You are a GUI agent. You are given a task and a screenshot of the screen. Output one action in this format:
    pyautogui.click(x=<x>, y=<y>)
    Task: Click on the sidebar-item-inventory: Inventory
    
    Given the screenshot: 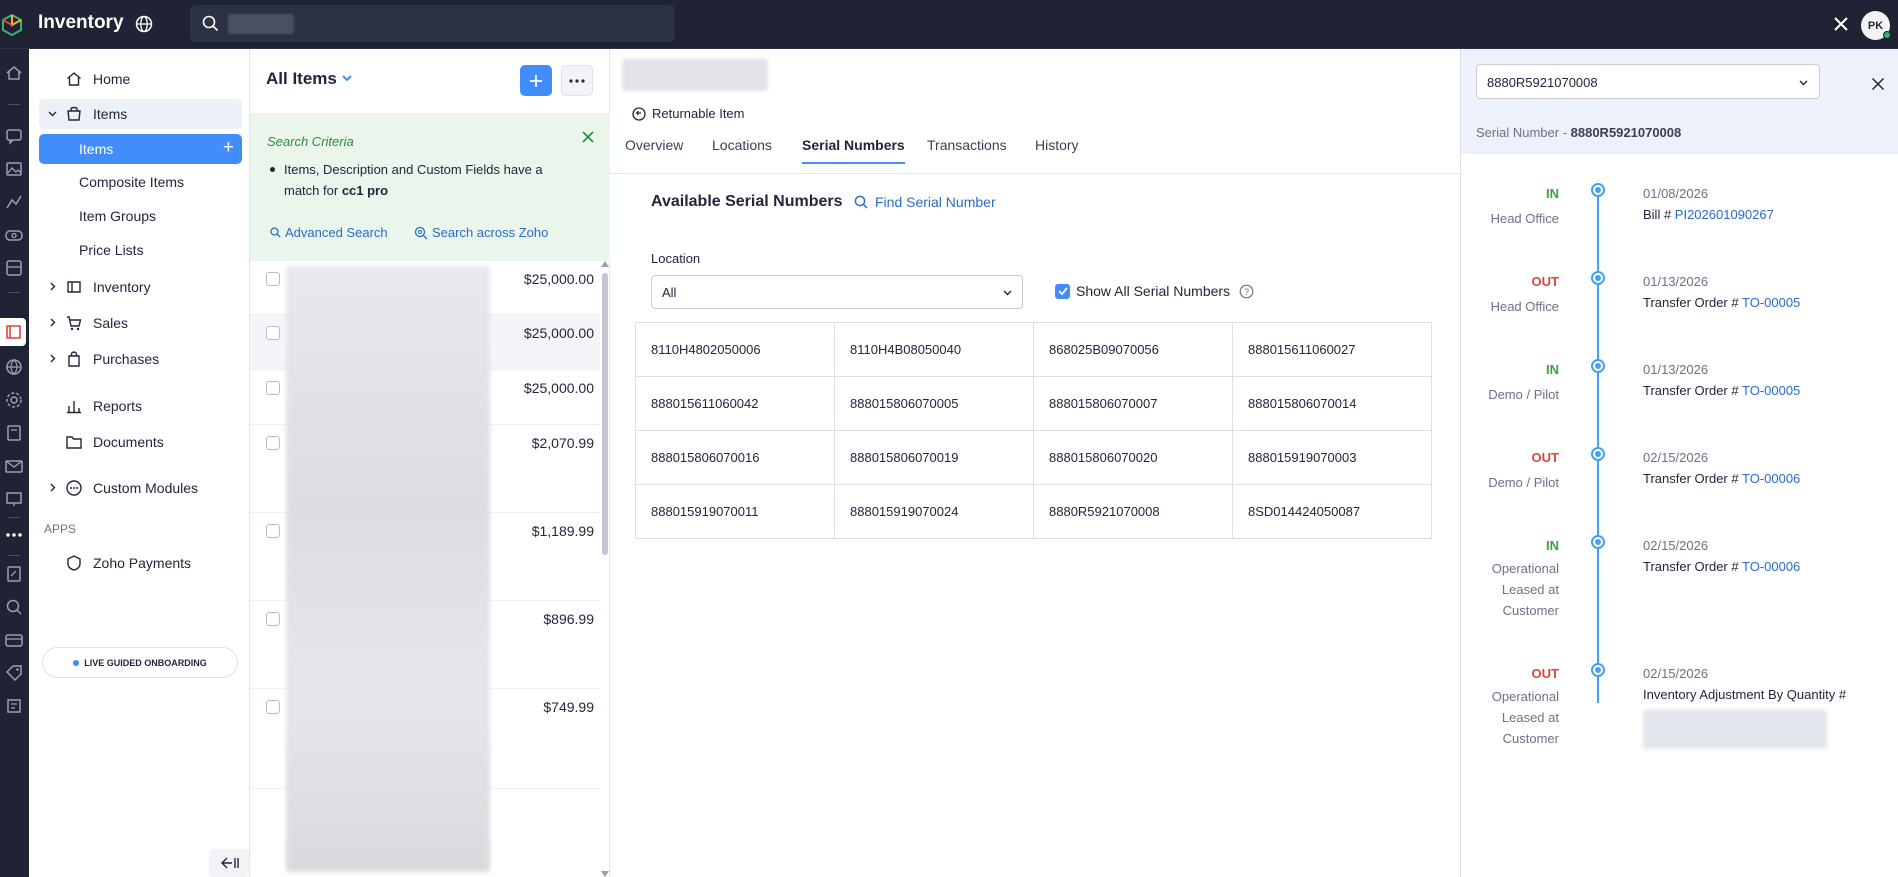 What is the action you would take?
    pyautogui.click(x=140, y=287)
    